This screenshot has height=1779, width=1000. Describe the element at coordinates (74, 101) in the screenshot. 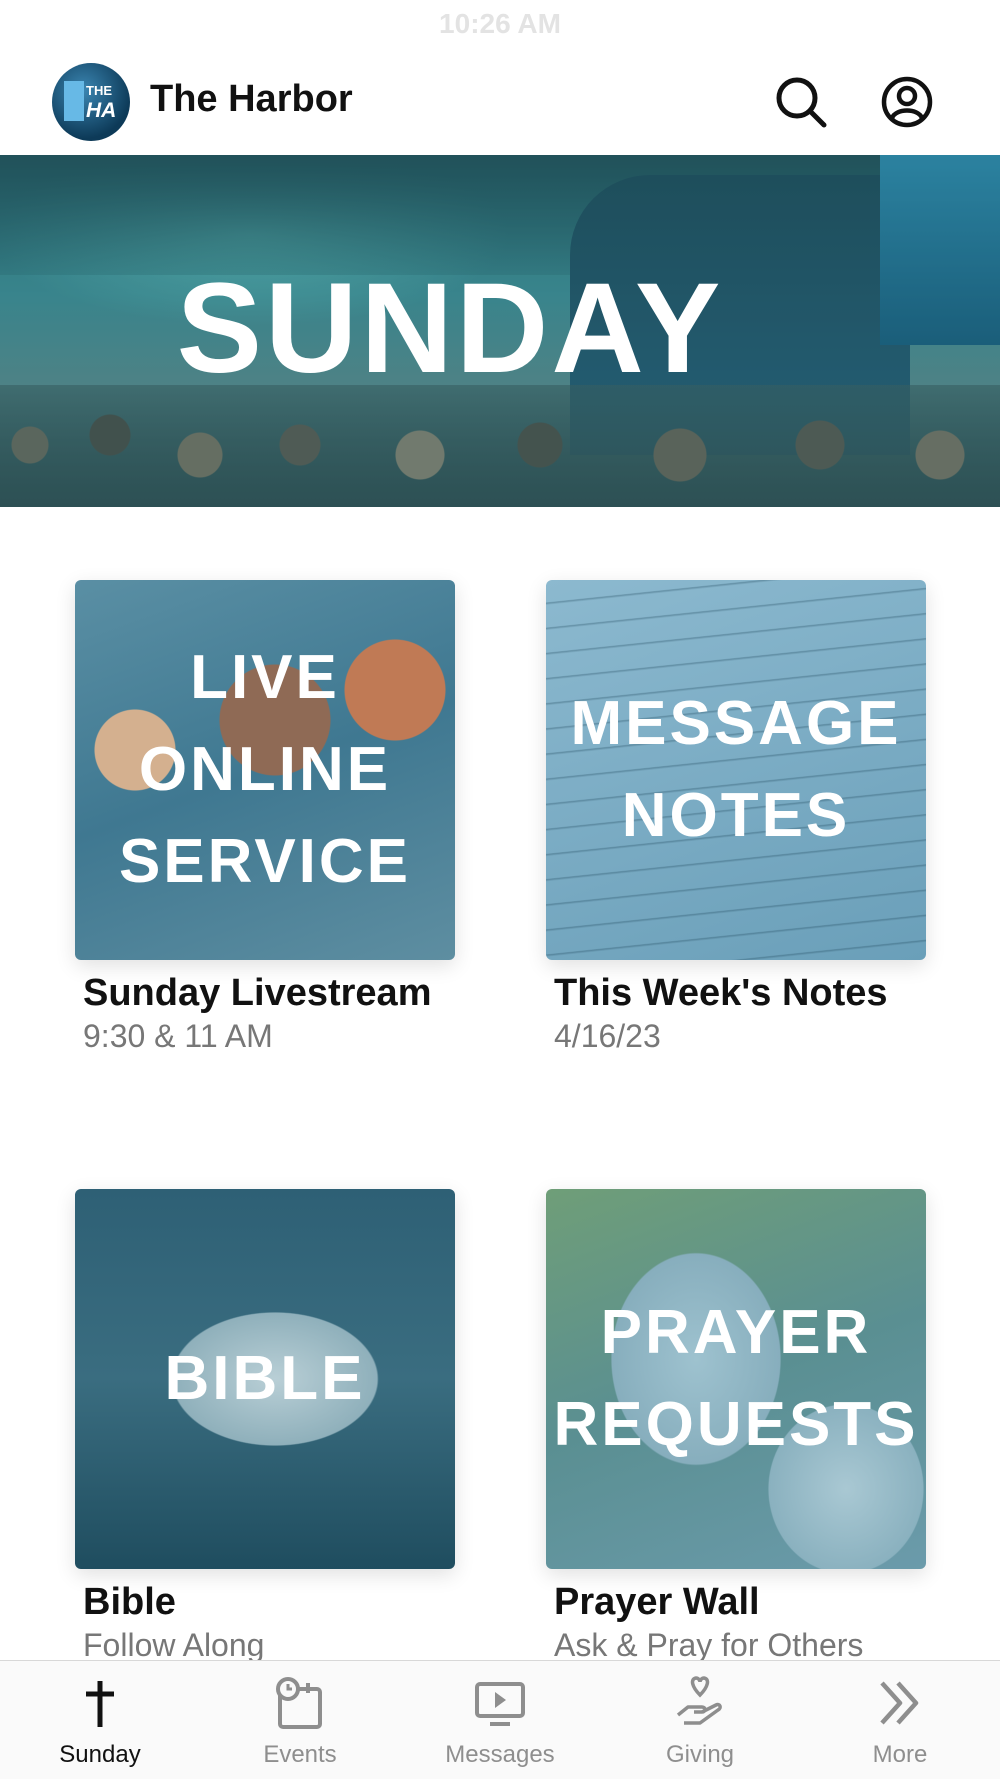

I see `logo-building-mark` at that location.